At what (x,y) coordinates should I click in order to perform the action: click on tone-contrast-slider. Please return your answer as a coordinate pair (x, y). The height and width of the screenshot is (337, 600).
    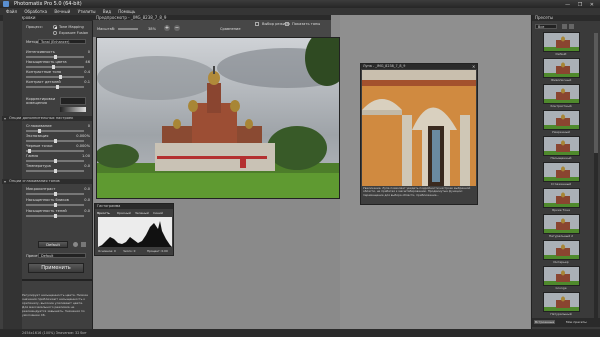
    Looking at the image, I should click on (55, 77).